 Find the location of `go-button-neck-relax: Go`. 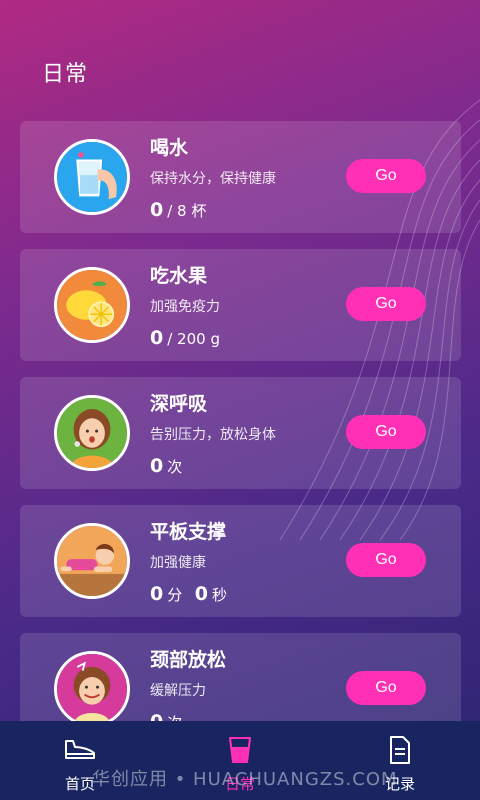

go-button-neck-relax: Go is located at coordinates (386, 688).